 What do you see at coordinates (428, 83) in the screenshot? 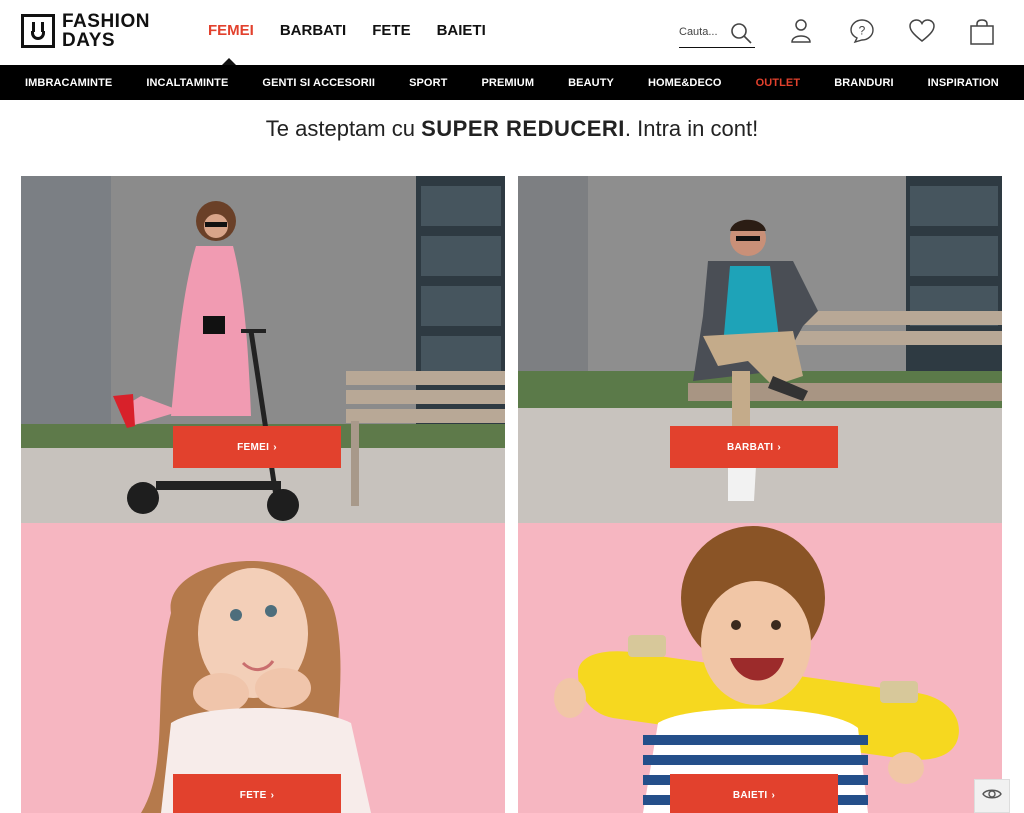
I see `category-sport: SPORT` at bounding box center [428, 83].